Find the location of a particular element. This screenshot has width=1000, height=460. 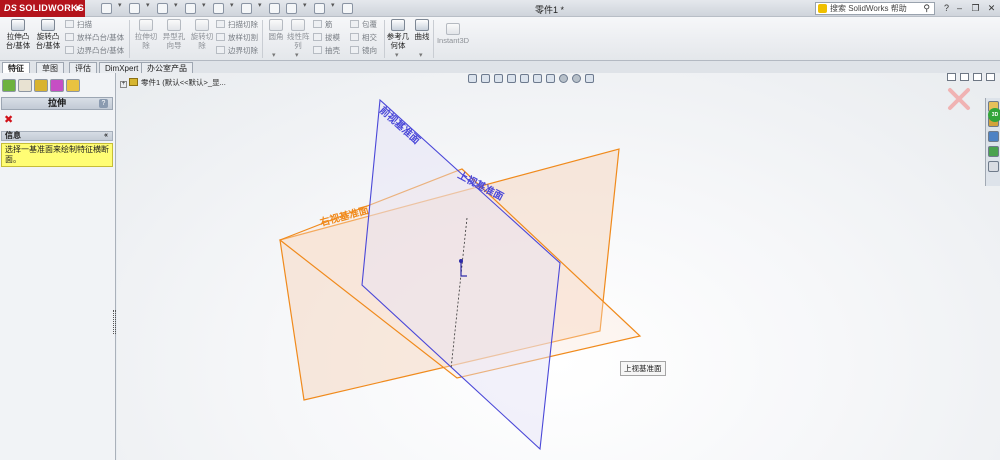

print-dropdown-icon is located at coordinates (204, 7).